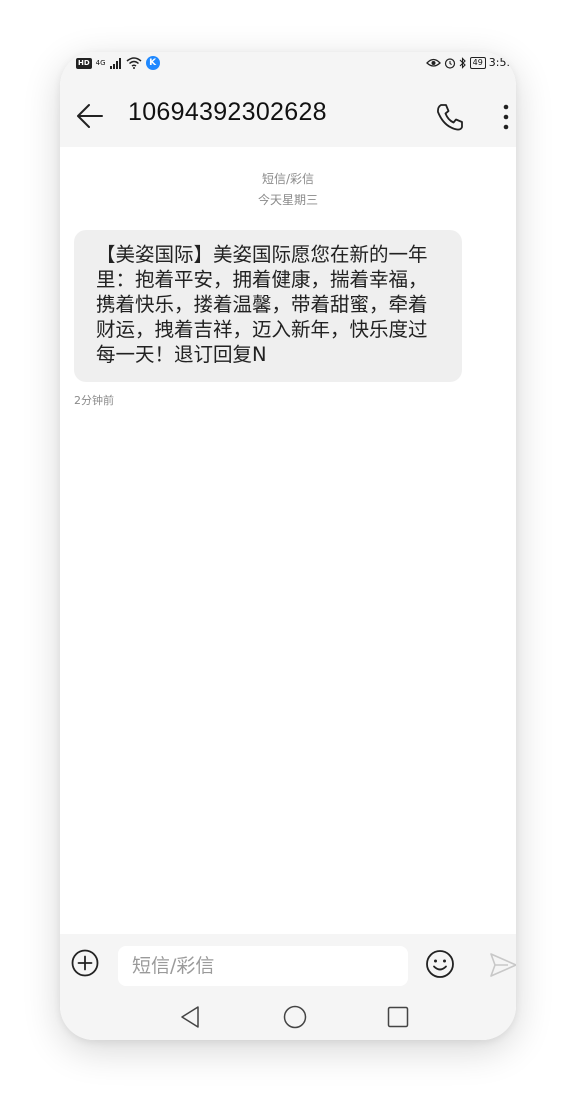 The image size is (576, 1106). I want to click on message-timestamp: 2分钟前, so click(94, 400).